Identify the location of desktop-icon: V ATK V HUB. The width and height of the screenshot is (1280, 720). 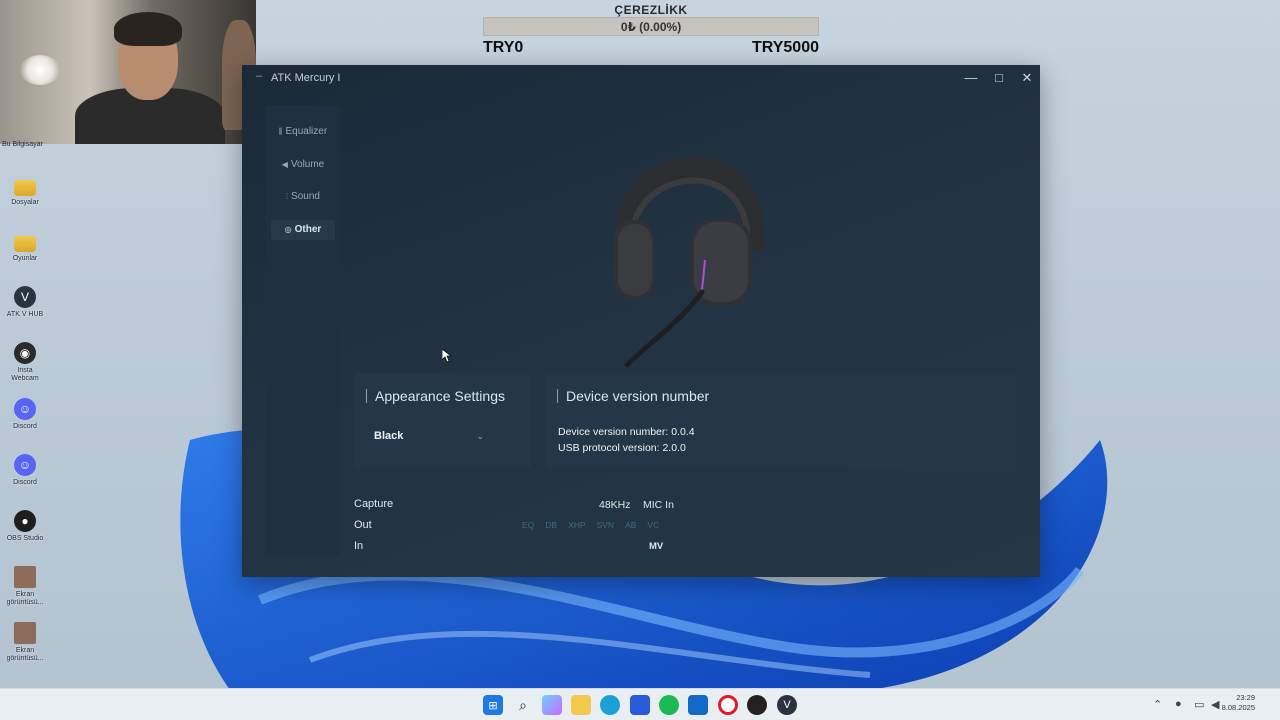
(25, 302).